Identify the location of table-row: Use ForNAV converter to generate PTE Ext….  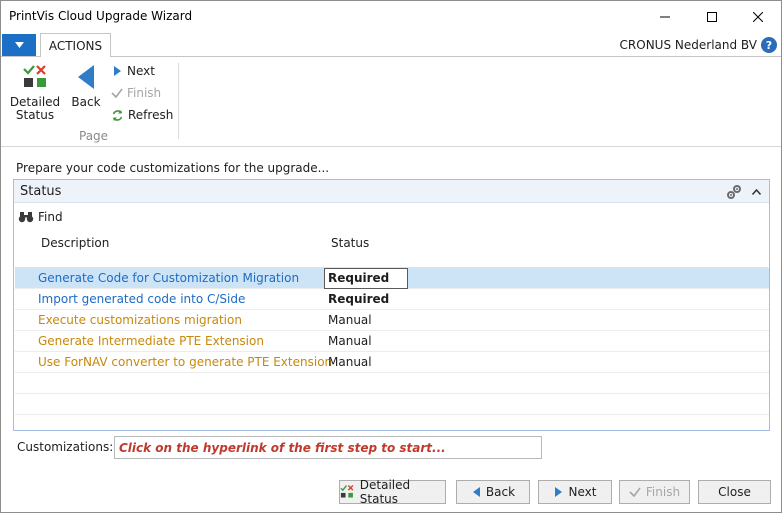
(392, 362).